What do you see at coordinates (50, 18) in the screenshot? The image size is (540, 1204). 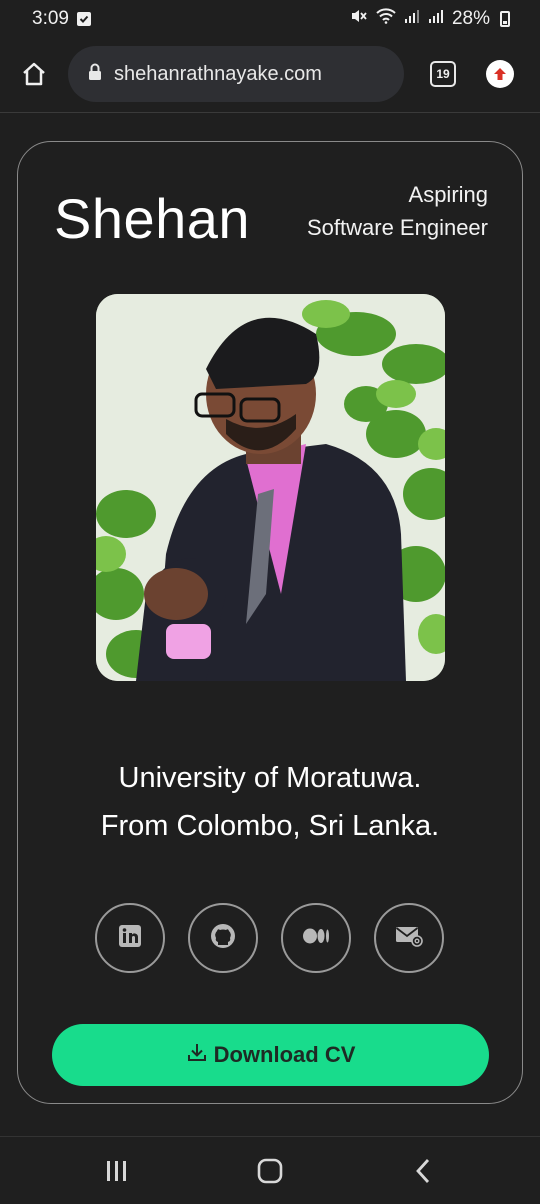 I see `status-time: 3:09` at bounding box center [50, 18].